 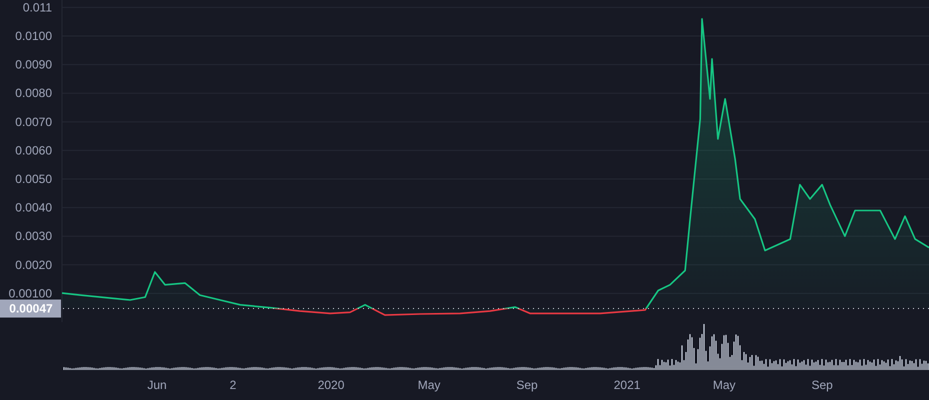 I want to click on y-axis-label: 0.011, so click(x=37, y=7).